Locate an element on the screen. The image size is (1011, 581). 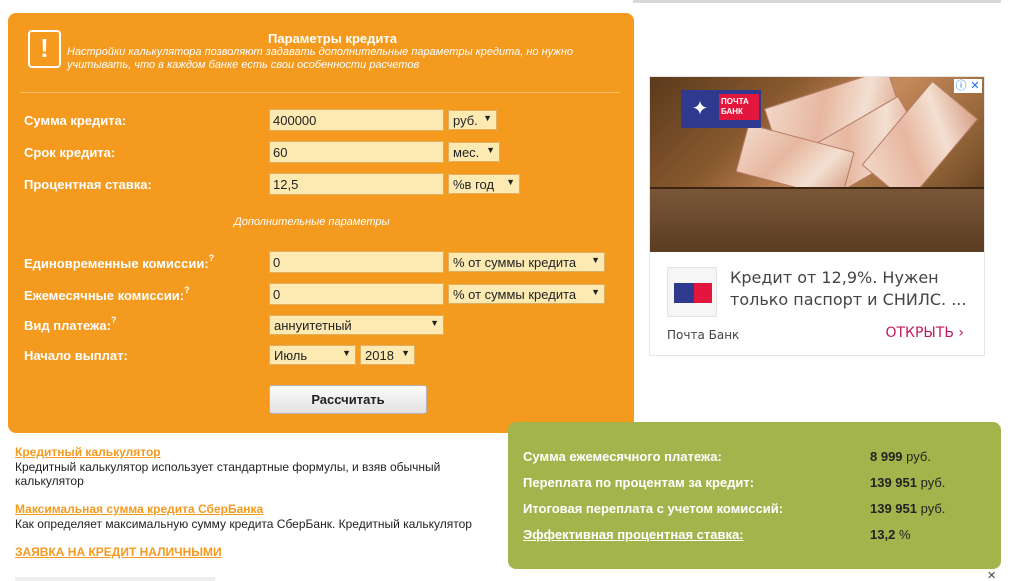
start-month-value: Июль is located at coordinates (291, 355).